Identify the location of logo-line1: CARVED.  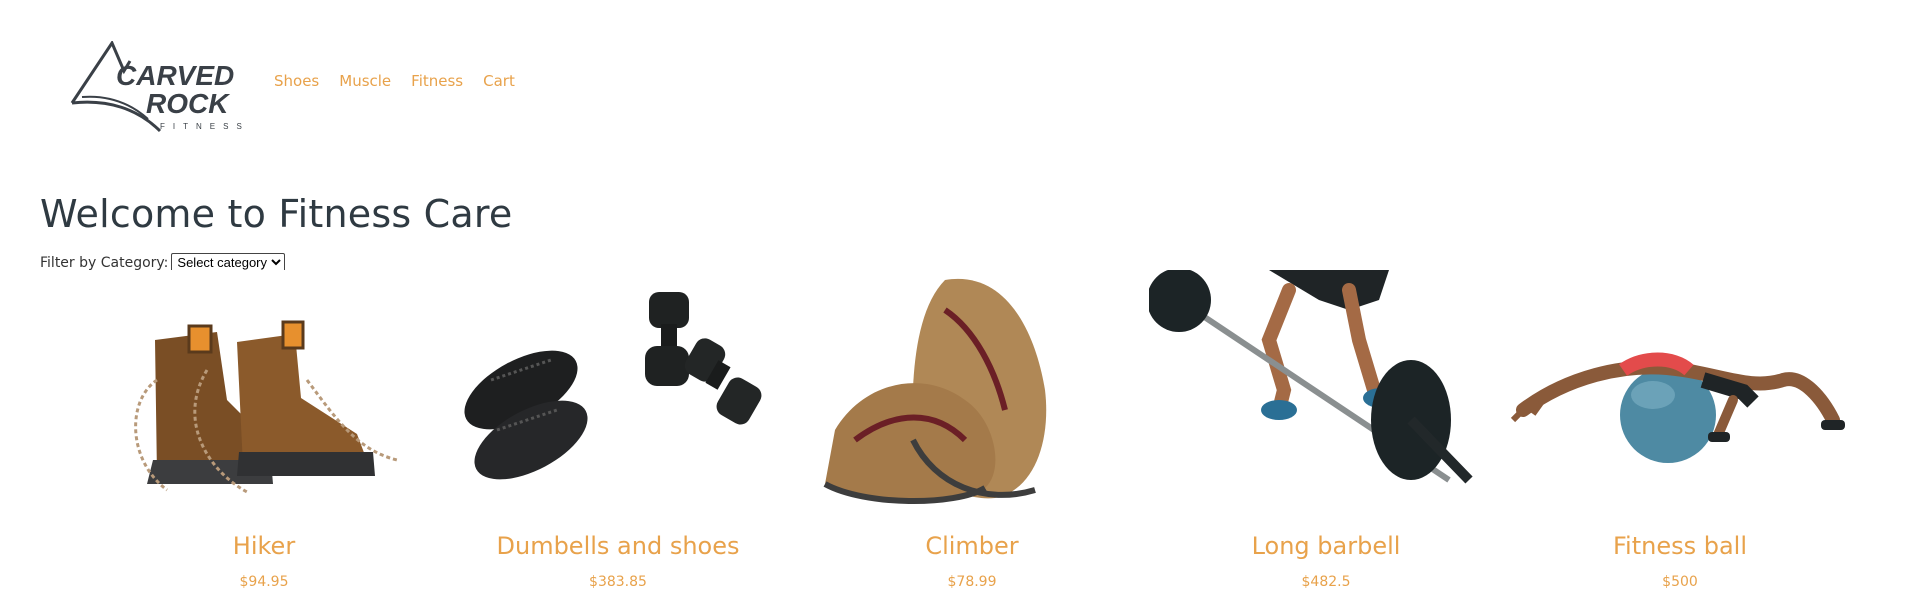
(175, 75).